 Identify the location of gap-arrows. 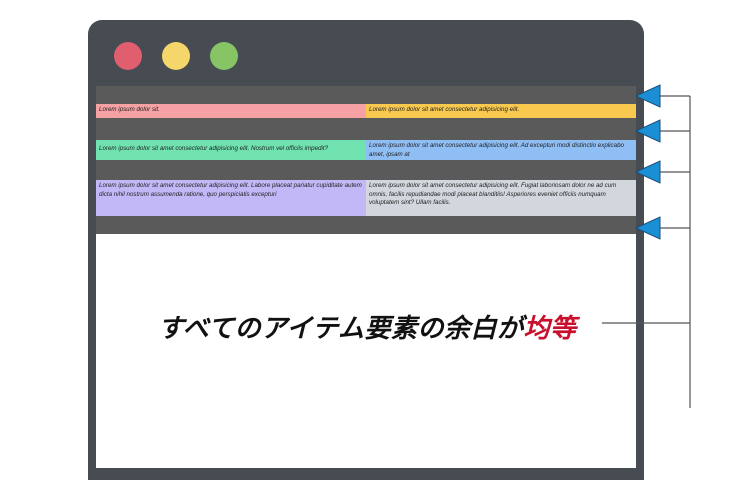
(647, 162).